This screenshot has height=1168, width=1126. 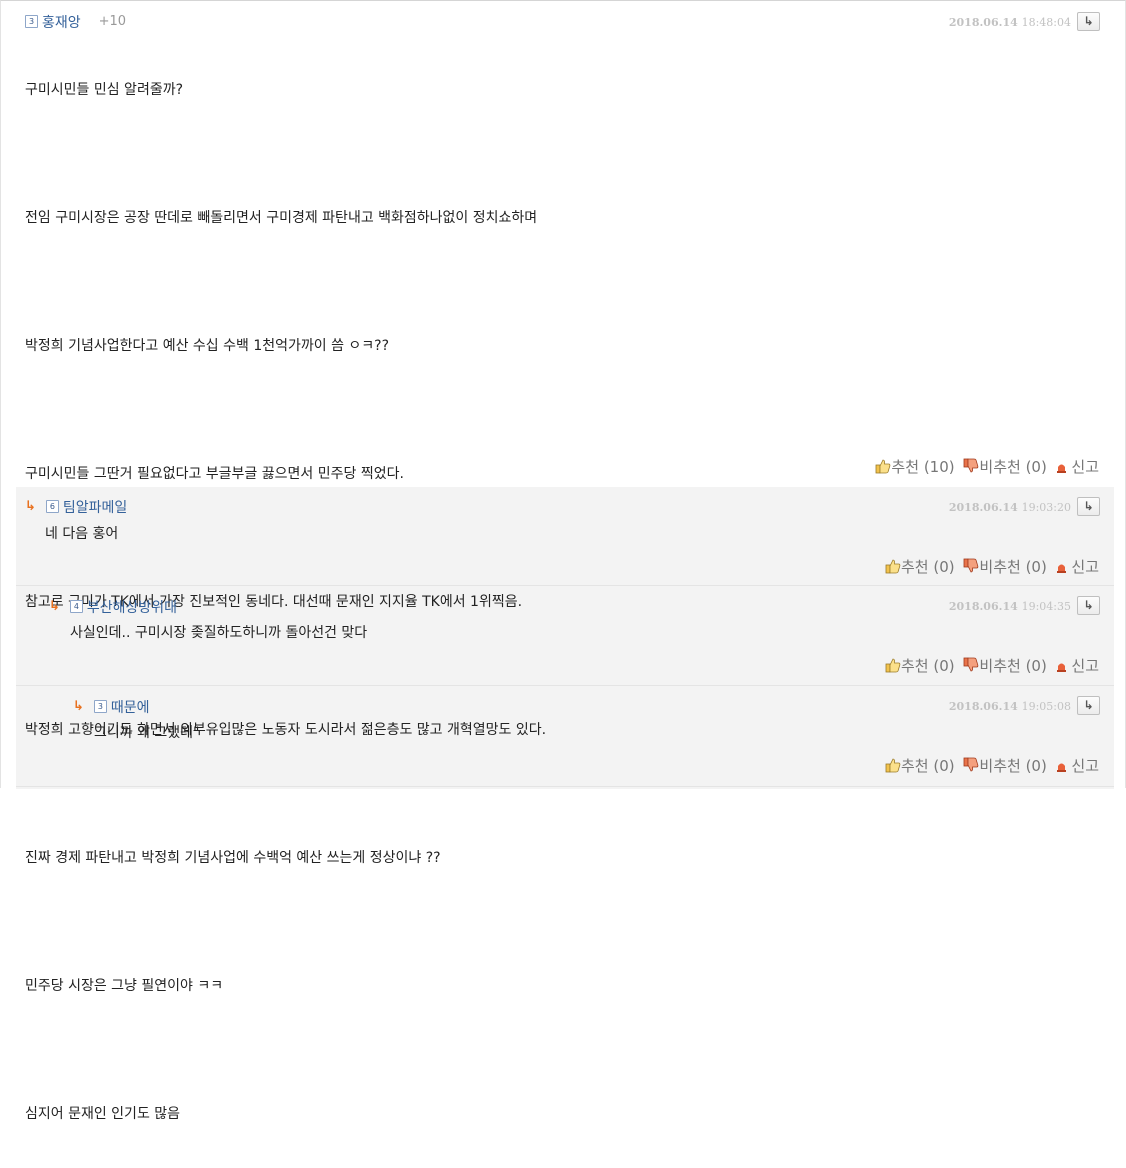 I want to click on username-link: 부산해상방위대, so click(x=132, y=608).